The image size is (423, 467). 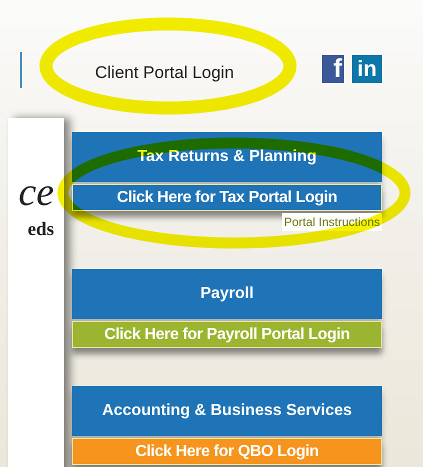 What do you see at coordinates (36, 192) in the screenshot?
I see `heading-fragment: ce` at bounding box center [36, 192].